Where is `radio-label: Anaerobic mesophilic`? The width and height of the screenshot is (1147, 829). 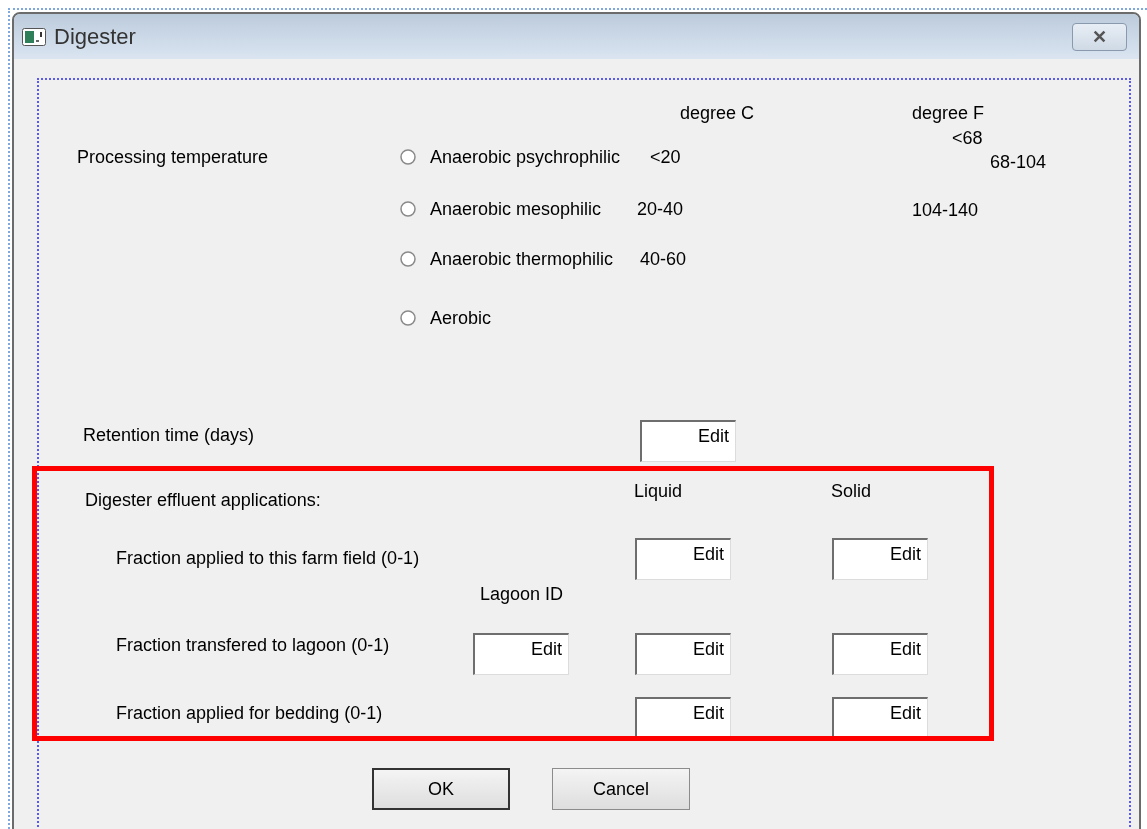
radio-label: Anaerobic mesophilic is located at coordinates (516, 209).